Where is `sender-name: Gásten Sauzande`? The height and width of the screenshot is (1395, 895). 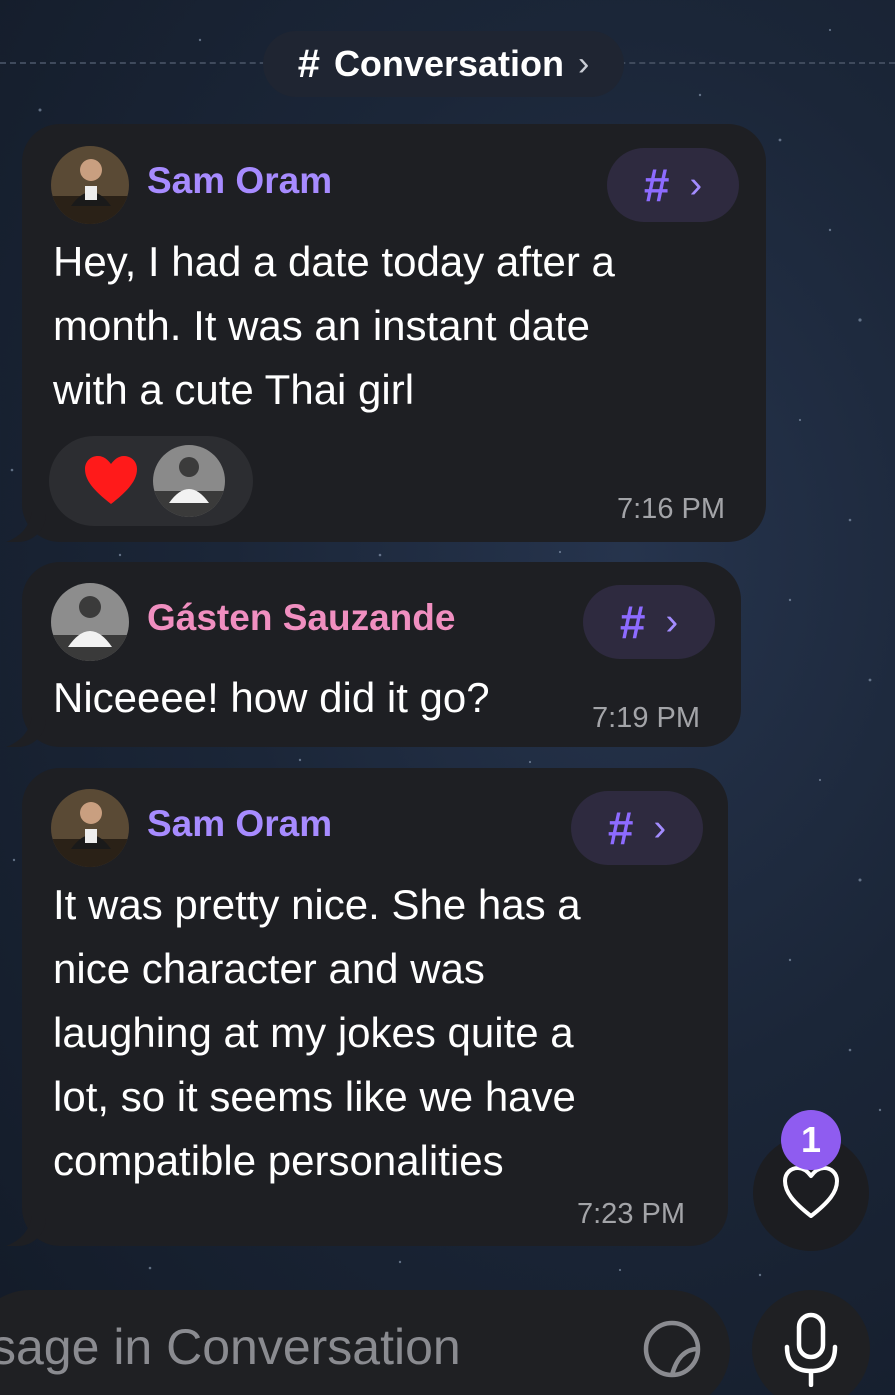 sender-name: Gásten Sauzande is located at coordinates (301, 618).